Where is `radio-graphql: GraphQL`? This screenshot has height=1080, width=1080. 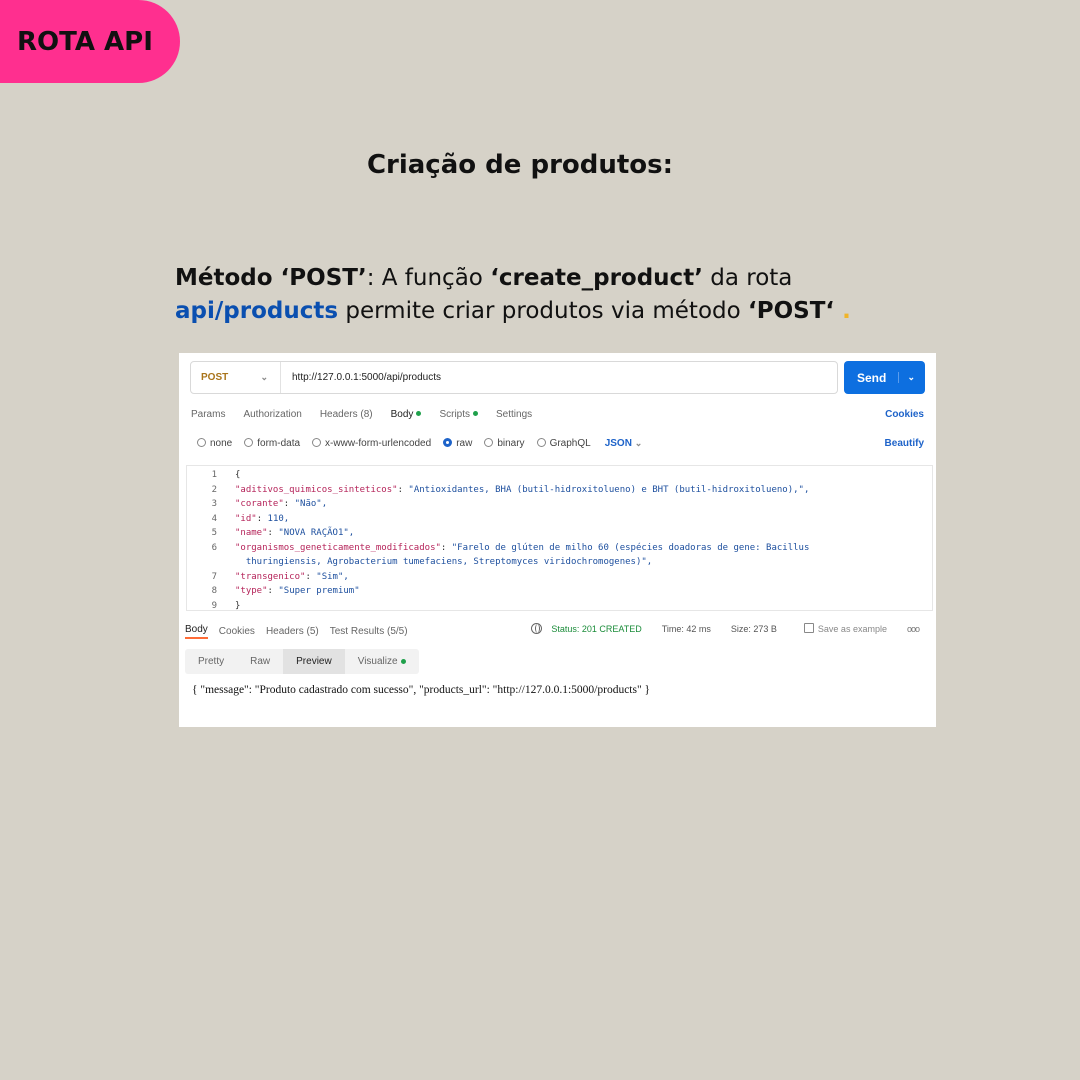 radio-graphql: GraphQL is located at coordinates (563, 443).